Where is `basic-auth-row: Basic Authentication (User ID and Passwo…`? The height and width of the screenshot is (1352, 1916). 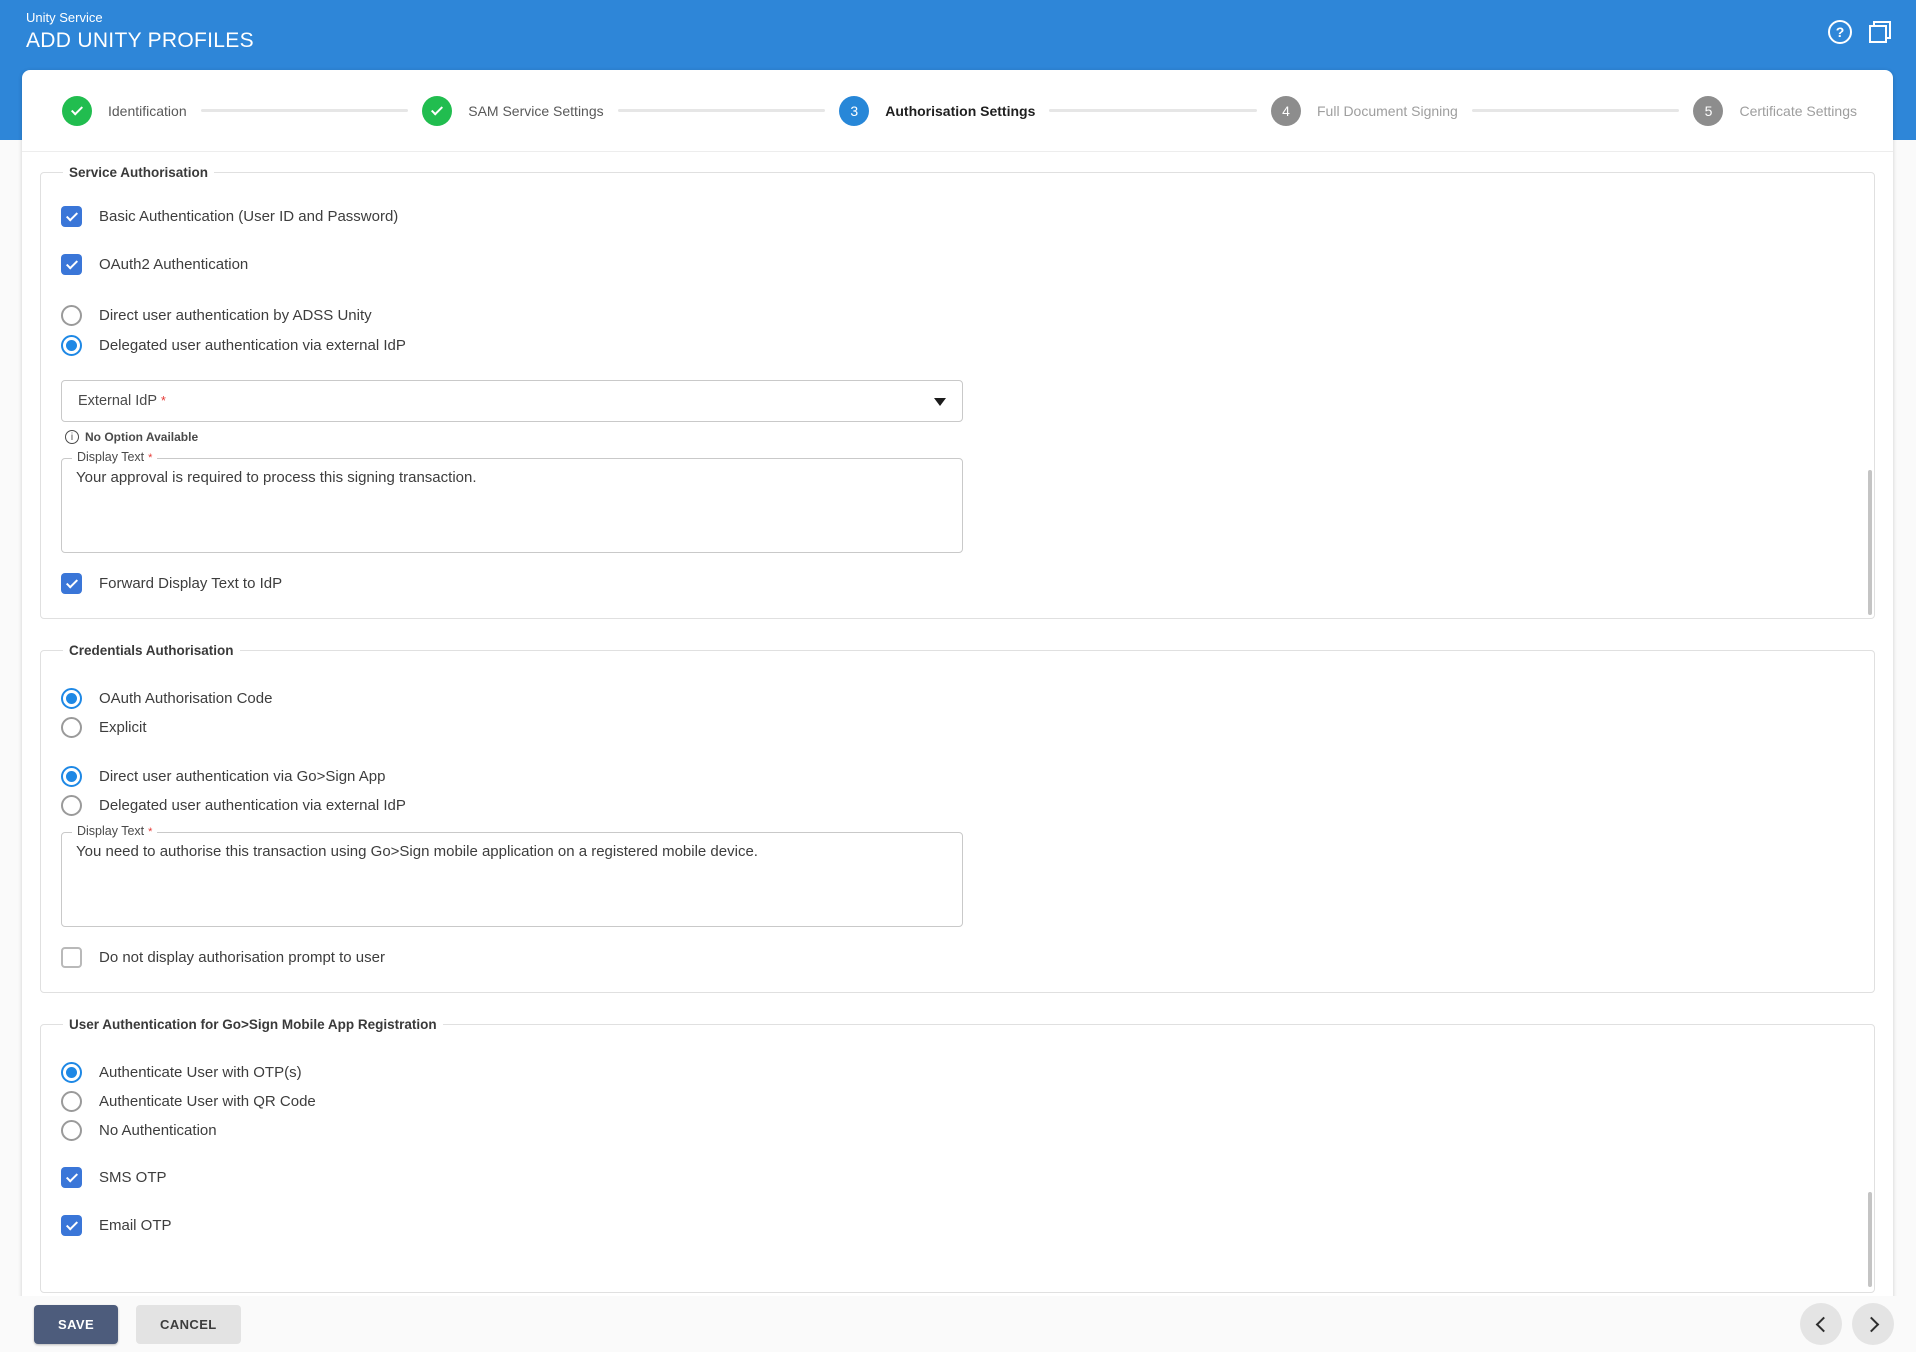 basic-auth-row: Basic Authentication (User ID and Passwo… is located at coordinates (957, 216).